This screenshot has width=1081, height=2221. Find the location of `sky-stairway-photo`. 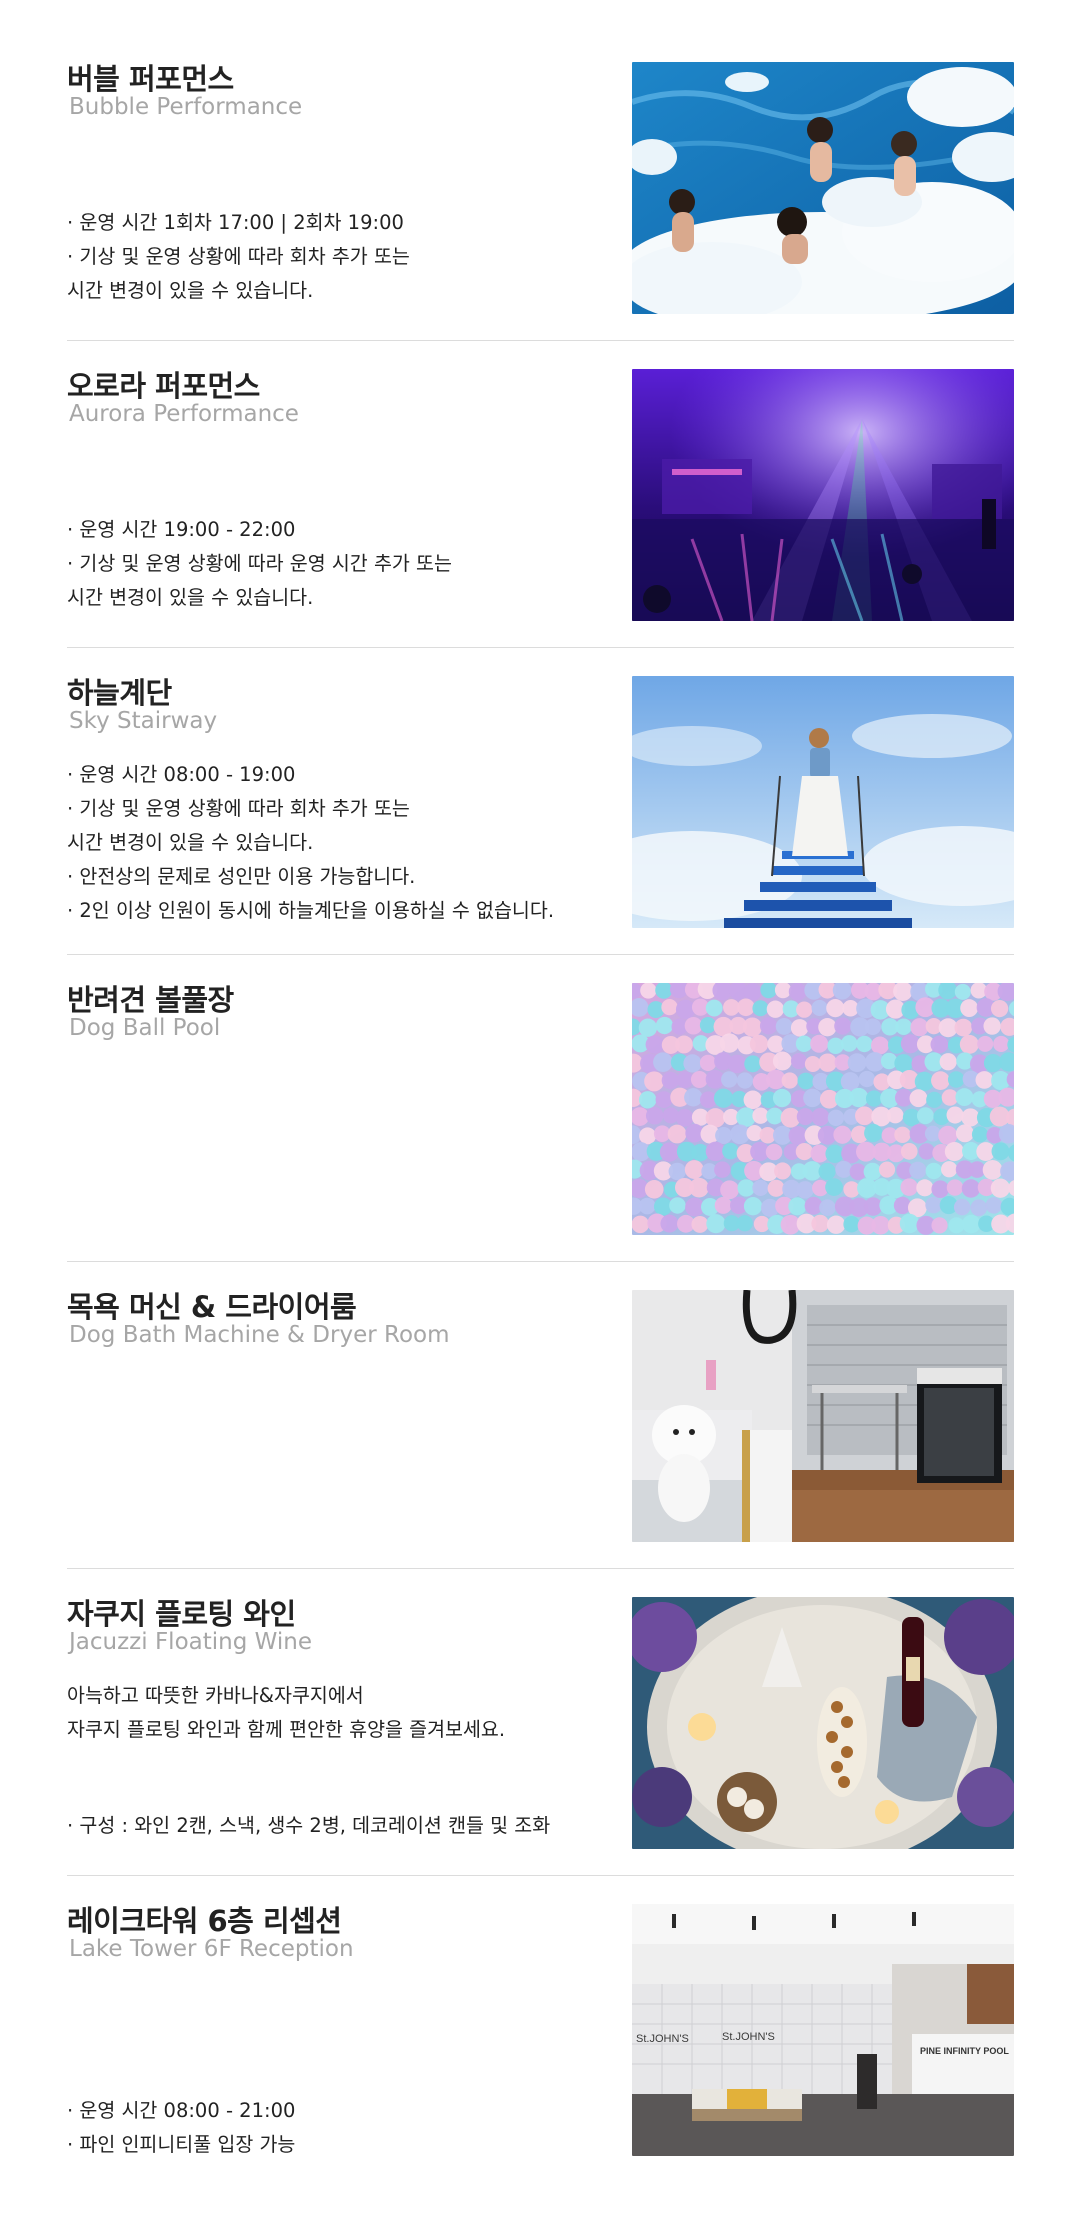

sky-stairway-photo is located at coordinates (823, 802).